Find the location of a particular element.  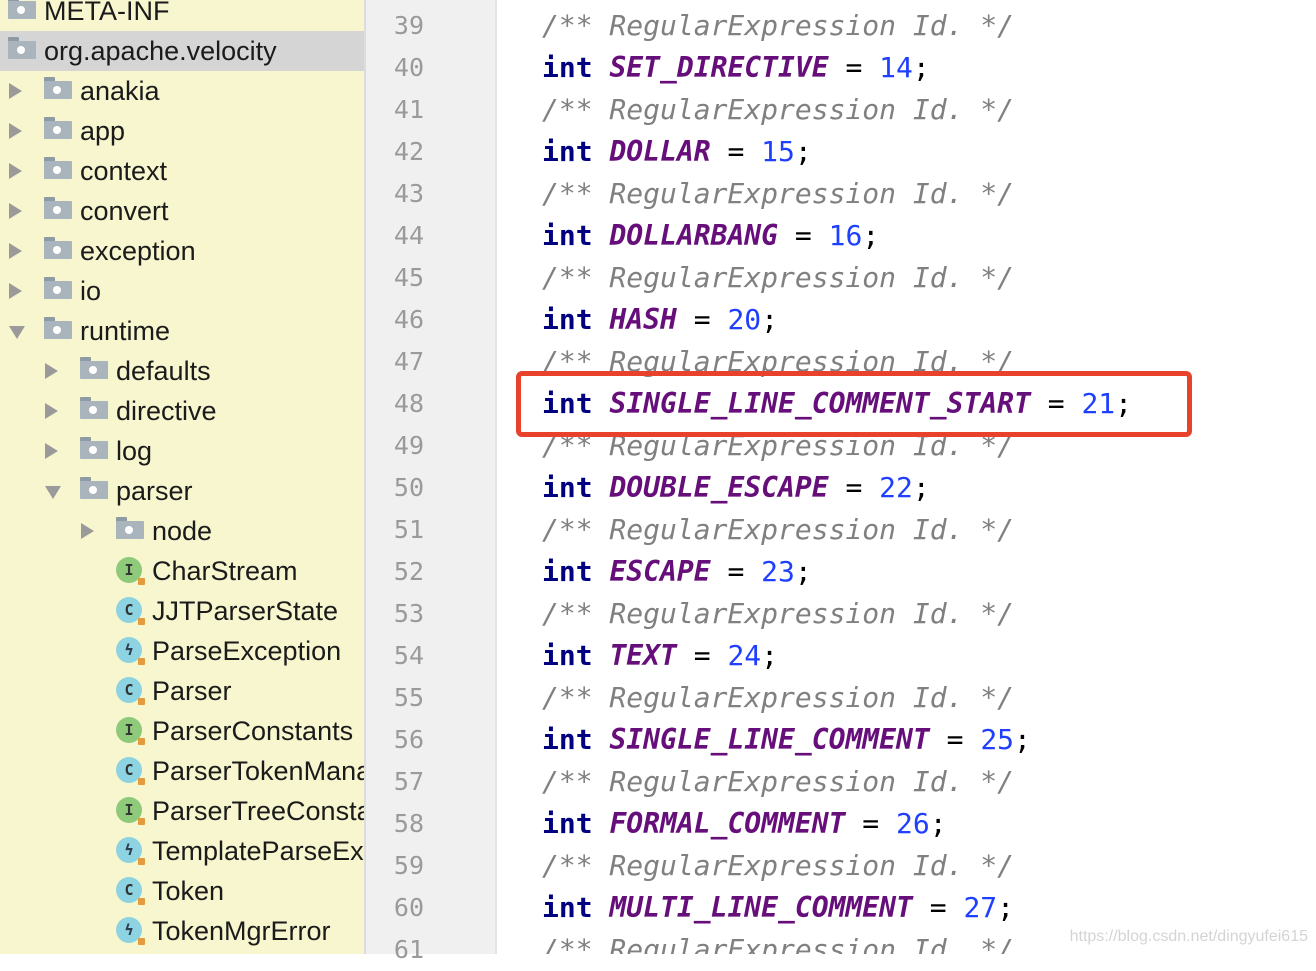

class-icon: C is located at coordinates (130, 891).